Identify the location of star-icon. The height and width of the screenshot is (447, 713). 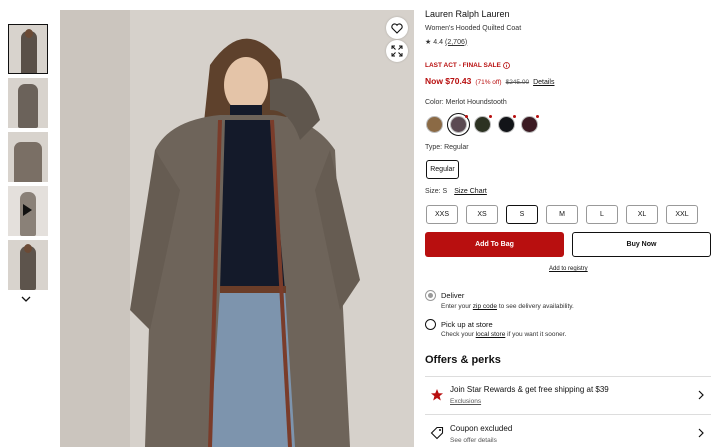
(437, 395).